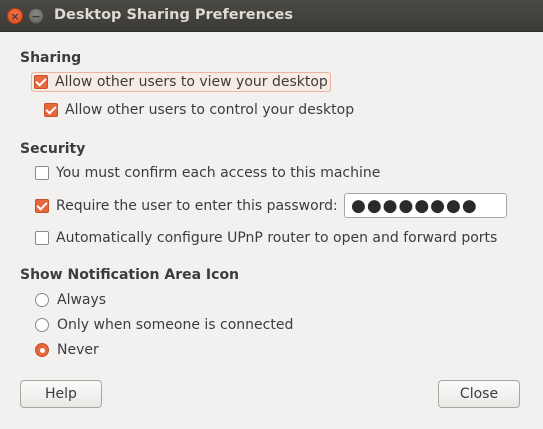 Image resolution: width=543 pixels, height=429 pixels. Describe the element at coordinates (61, 394) in the screenshot. I see `help-button: Help` at that location.